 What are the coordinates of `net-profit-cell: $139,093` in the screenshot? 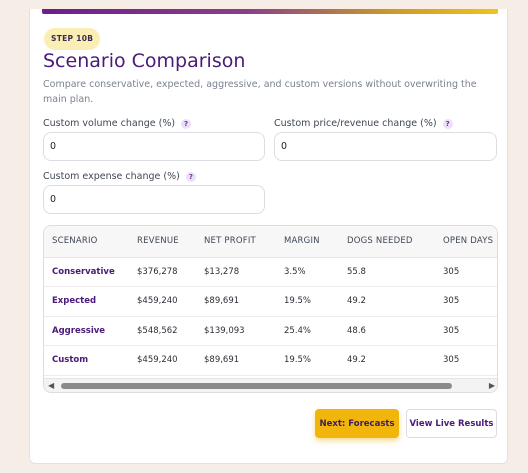 It's located at (244, 331).